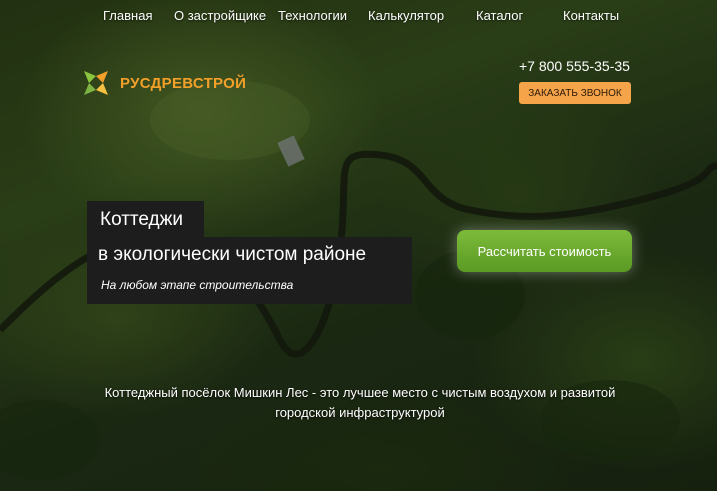 The width and height of the screenshot is (717, 491). I want to click on brand-name: РУСДРЕВСТРОЙ, so click(183, 83).